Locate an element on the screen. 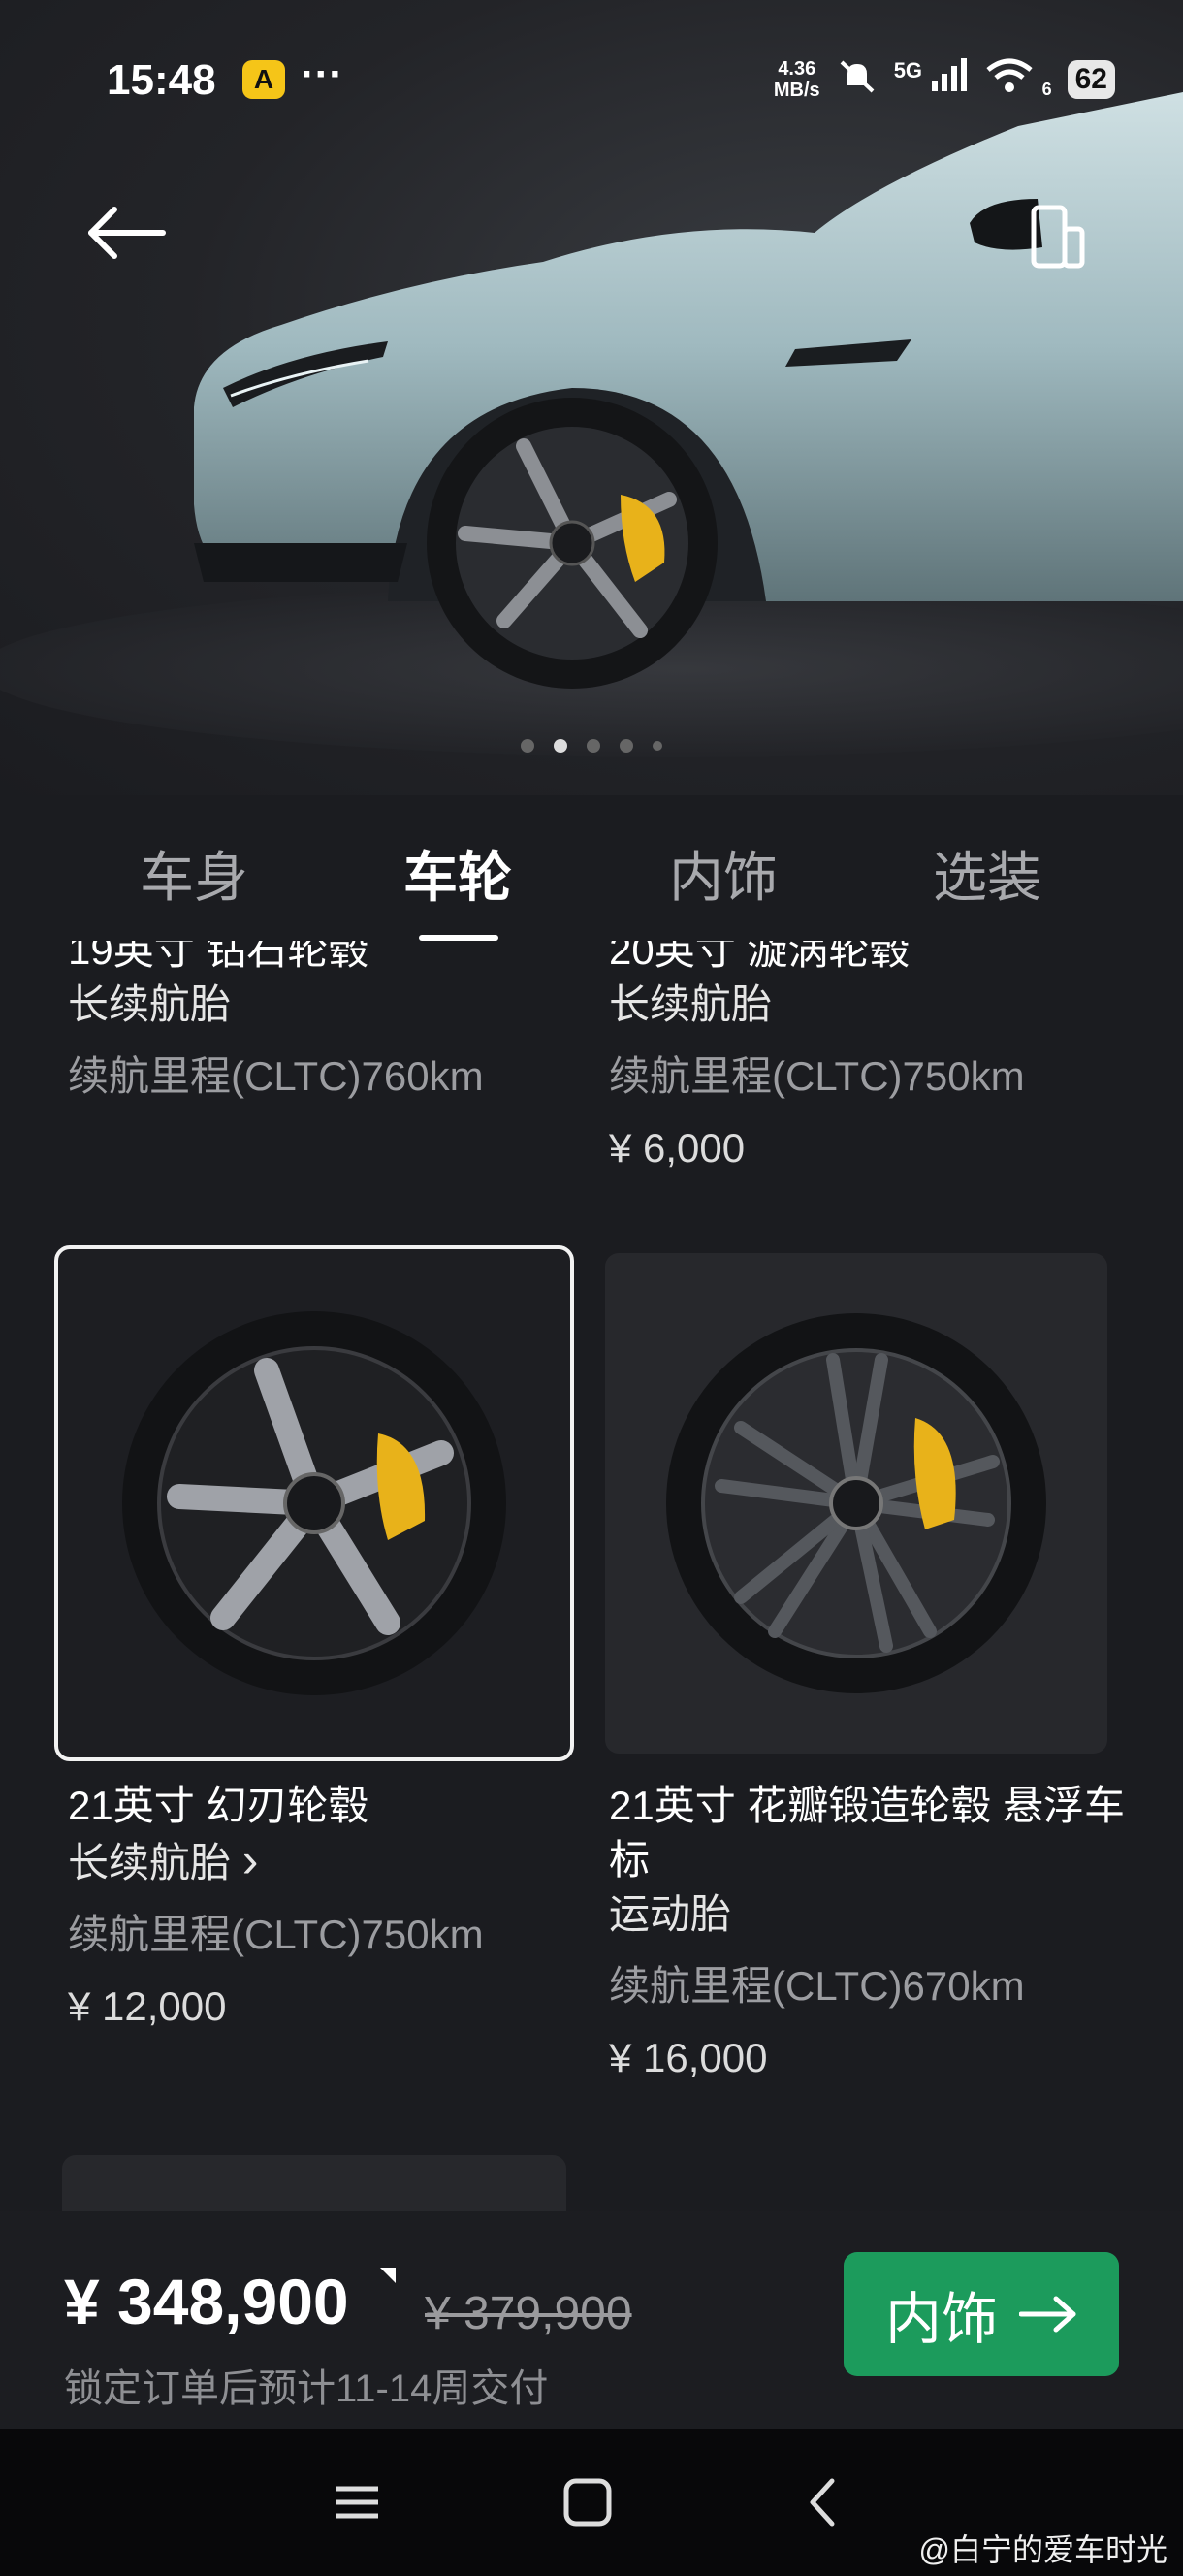 This screenshot has height=2576, width=1183. signal-icon: 5G is located at coordinates (931, 79).